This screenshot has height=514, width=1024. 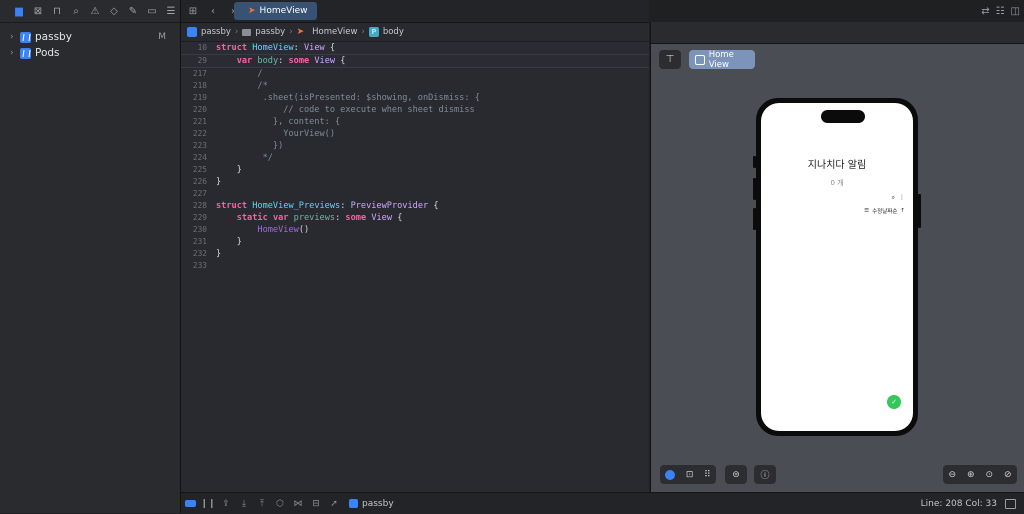 What do you see at coordinates (393, 32) in the screenshot?
I see `breadcrumb-item: body` at bounding box center [393, 32].